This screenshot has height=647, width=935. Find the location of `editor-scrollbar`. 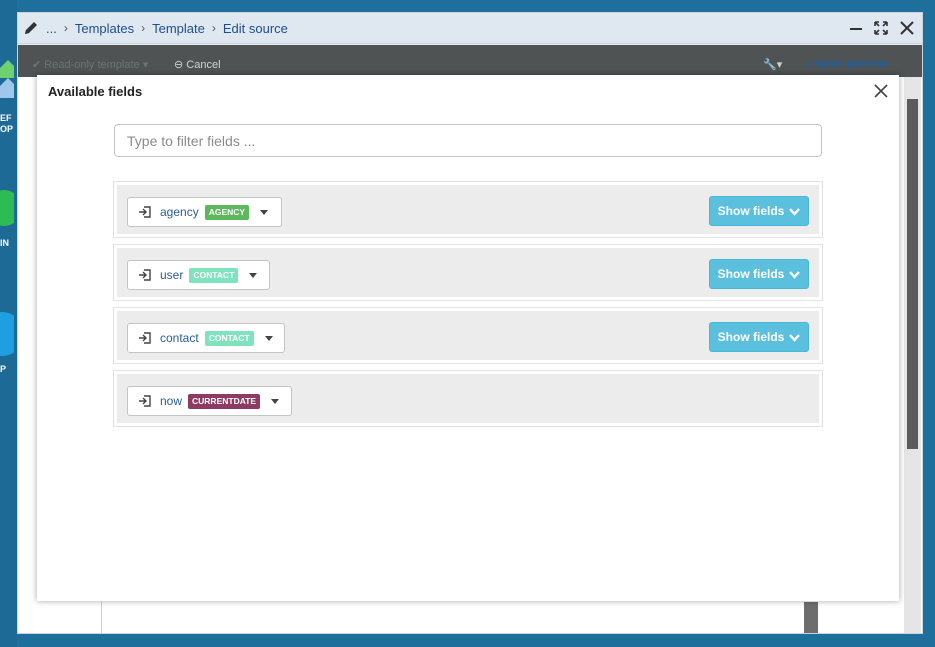

editor-scrollbar is located at coordinates (912, 355).